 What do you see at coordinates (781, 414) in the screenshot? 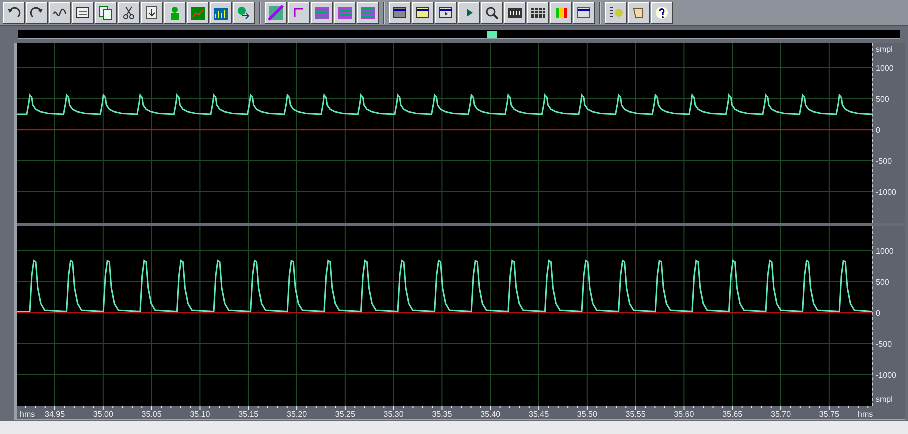
I see `time-label: 35.70` at bounding box center [781, 414].